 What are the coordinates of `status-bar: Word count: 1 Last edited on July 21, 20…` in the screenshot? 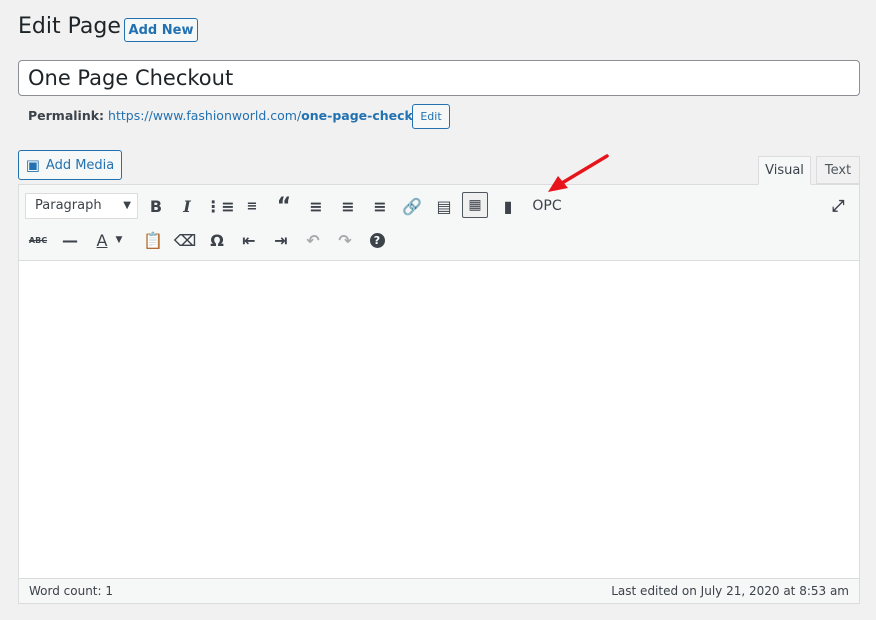 It's located at (439, 590).